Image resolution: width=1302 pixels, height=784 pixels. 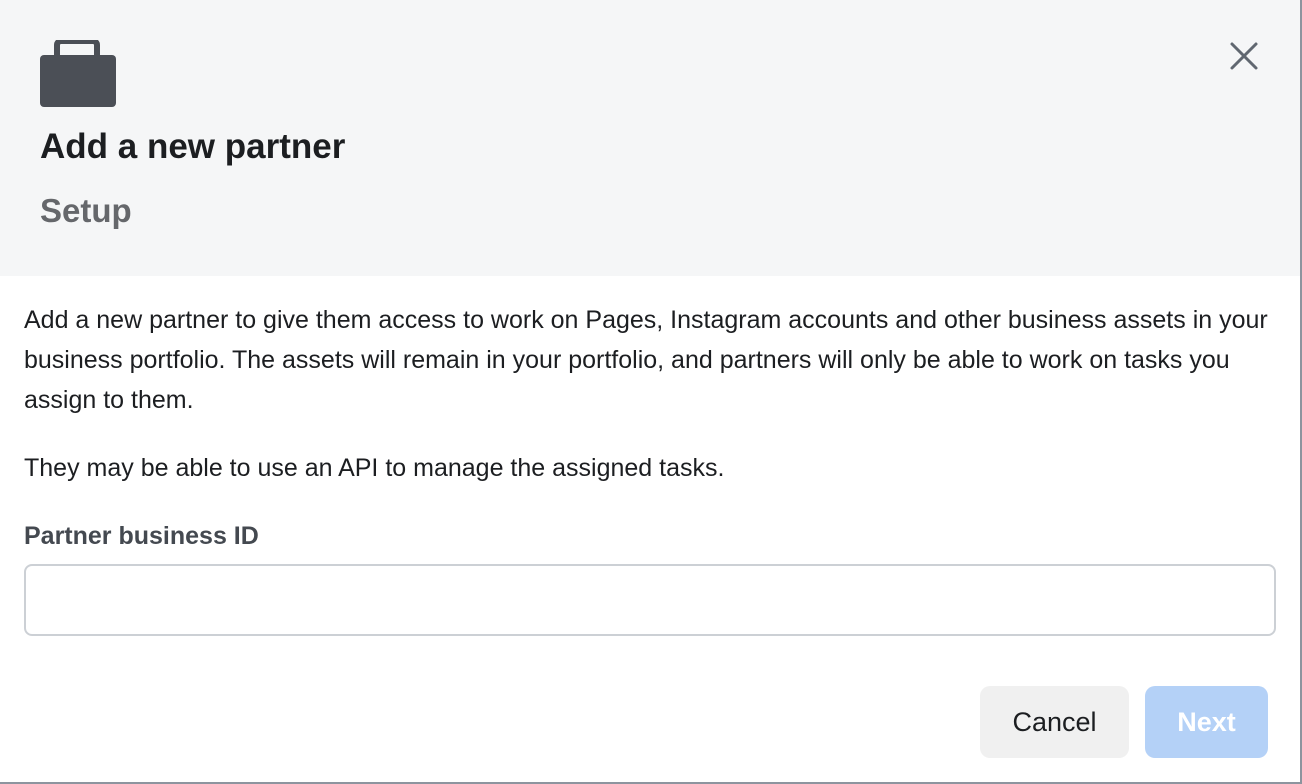 What do you see at coordinates (650, 600) in the screenshot?
I see `partner-business-id-input` at bounding box center [650, 600].